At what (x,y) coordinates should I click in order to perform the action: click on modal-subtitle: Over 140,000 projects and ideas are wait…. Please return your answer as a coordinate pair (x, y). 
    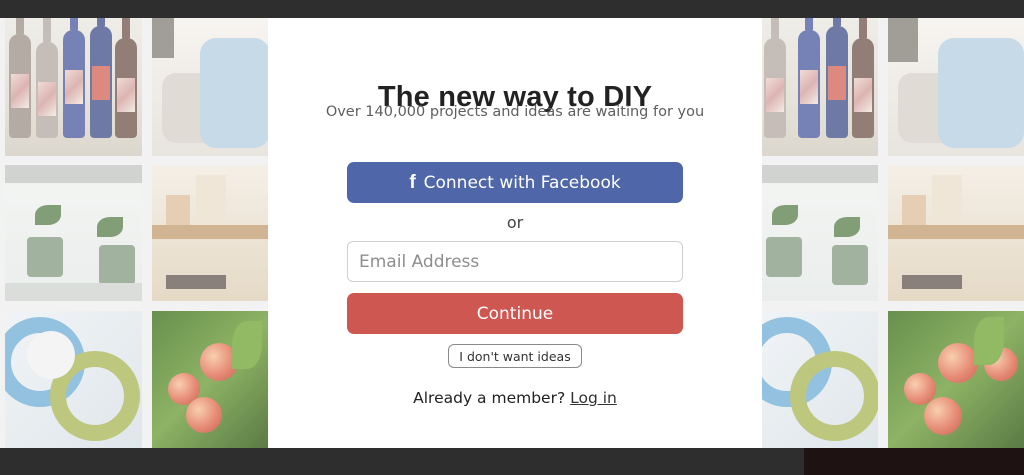
    Looking at the image, I should click on (515, 112).